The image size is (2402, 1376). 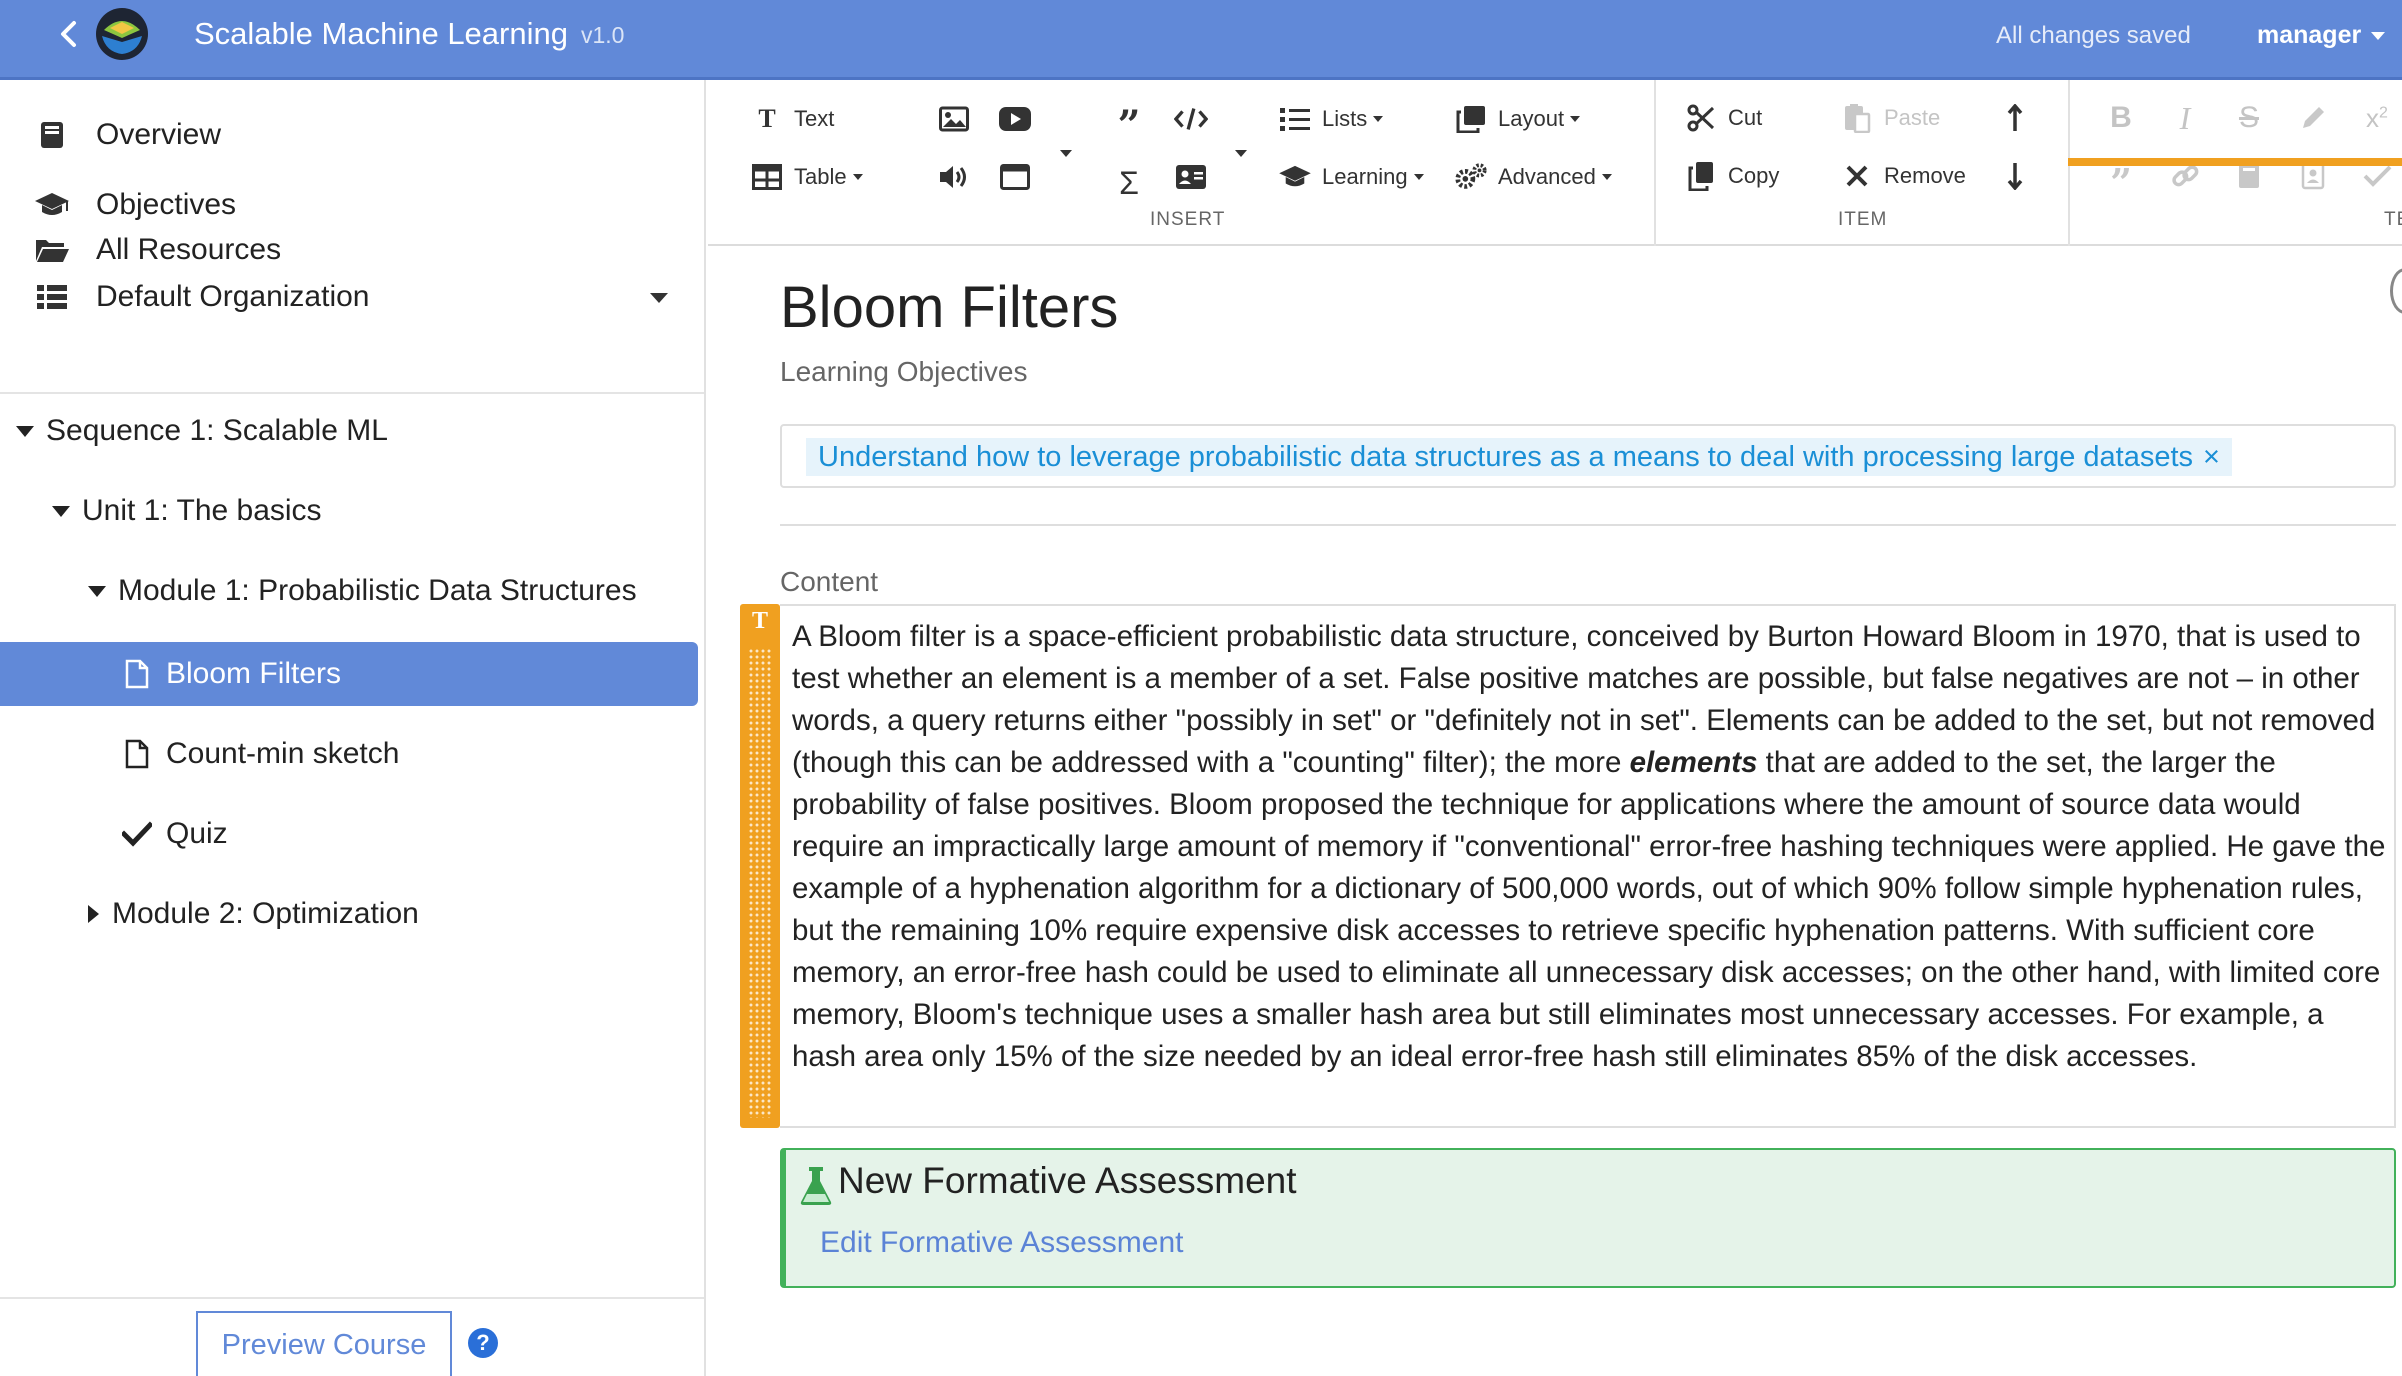 I want to click on tree-module-1: Module 1: Probabilistic Data Structures, so click(x=362, y=591).